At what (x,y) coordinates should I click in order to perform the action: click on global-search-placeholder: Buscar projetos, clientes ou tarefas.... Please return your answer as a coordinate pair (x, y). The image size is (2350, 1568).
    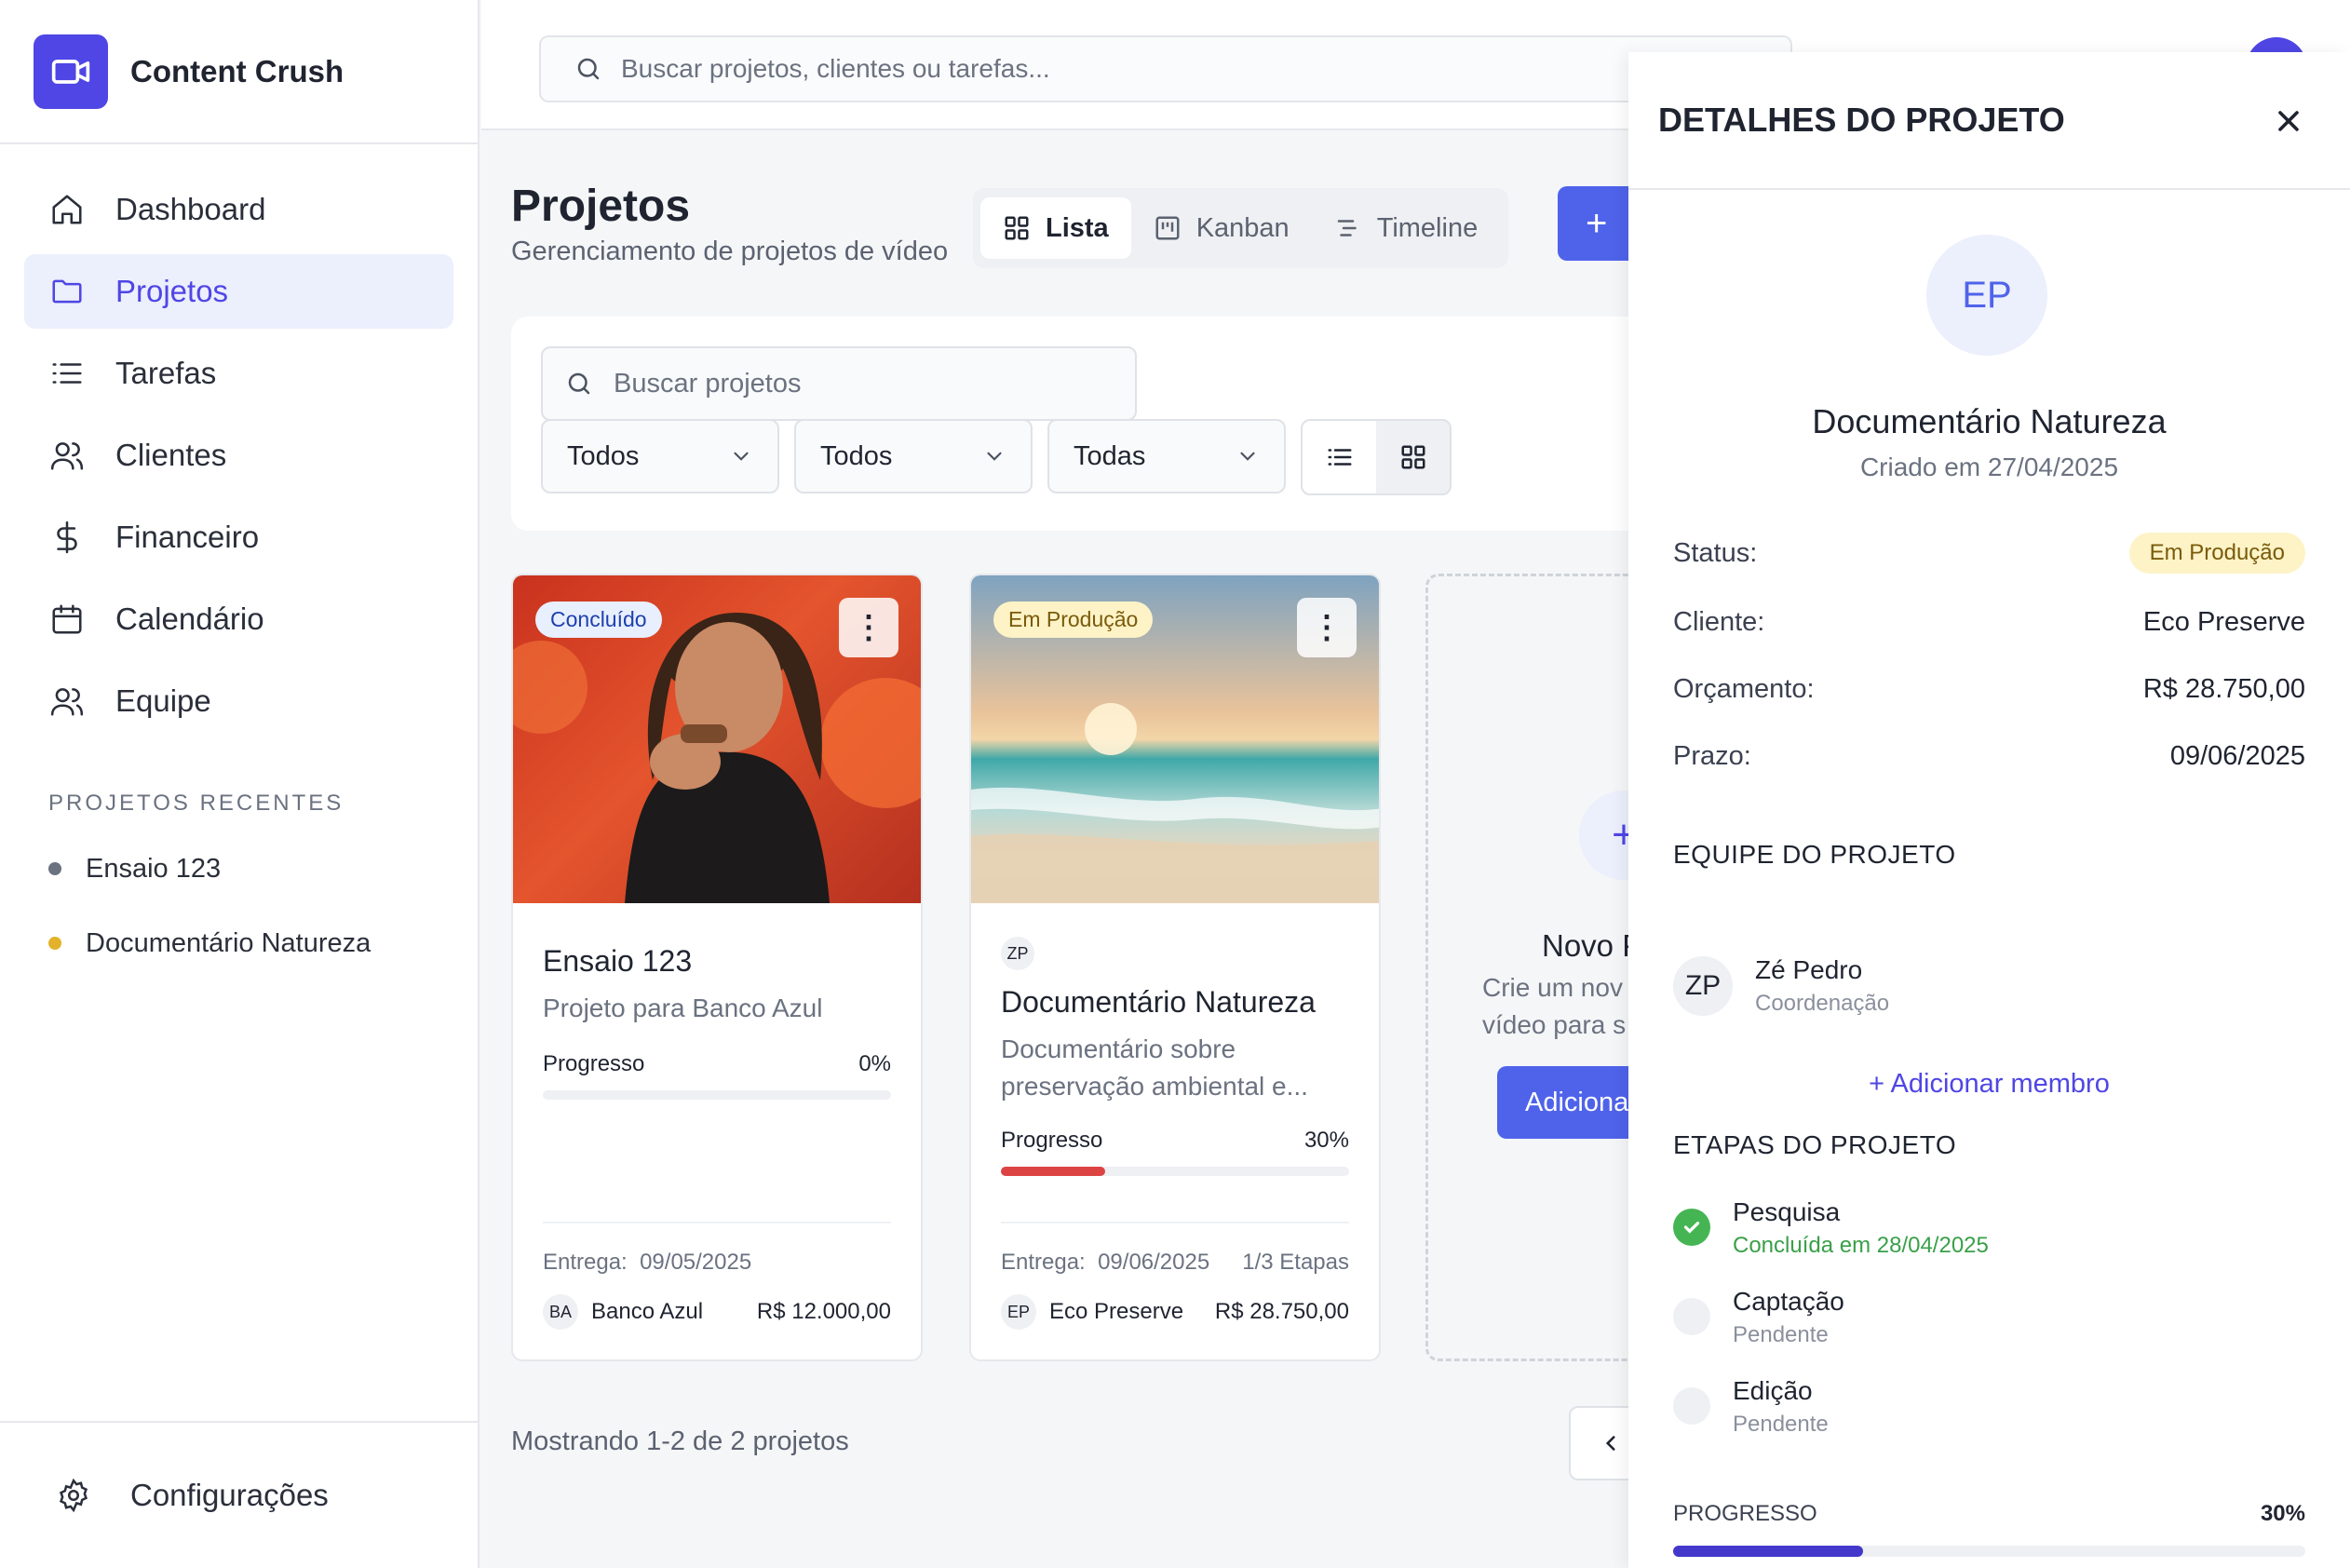
    Looking at the image, I should click on (835, 68).